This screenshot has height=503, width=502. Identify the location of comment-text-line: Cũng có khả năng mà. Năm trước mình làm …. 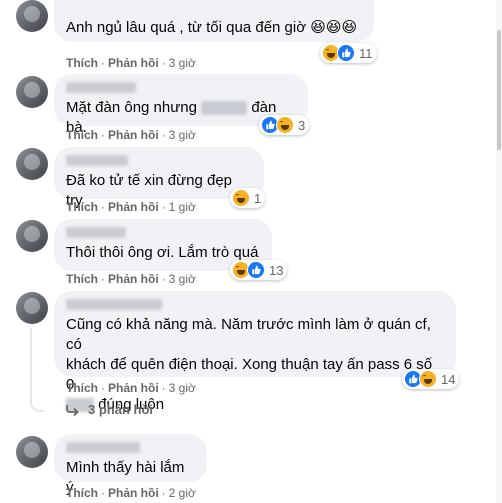
(248, 334).